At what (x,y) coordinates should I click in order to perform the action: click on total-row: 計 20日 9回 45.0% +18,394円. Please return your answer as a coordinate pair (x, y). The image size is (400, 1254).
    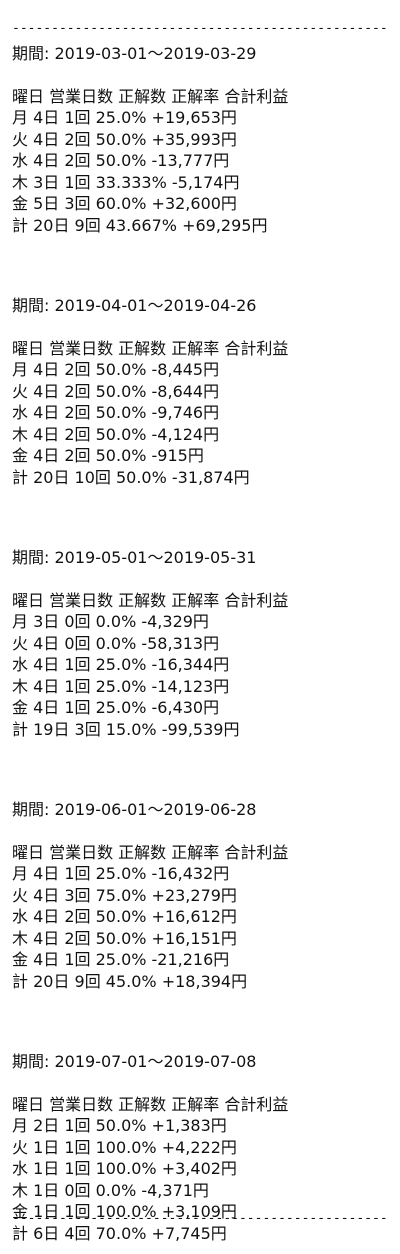
    Looking at the image, I should click on (130, 981).